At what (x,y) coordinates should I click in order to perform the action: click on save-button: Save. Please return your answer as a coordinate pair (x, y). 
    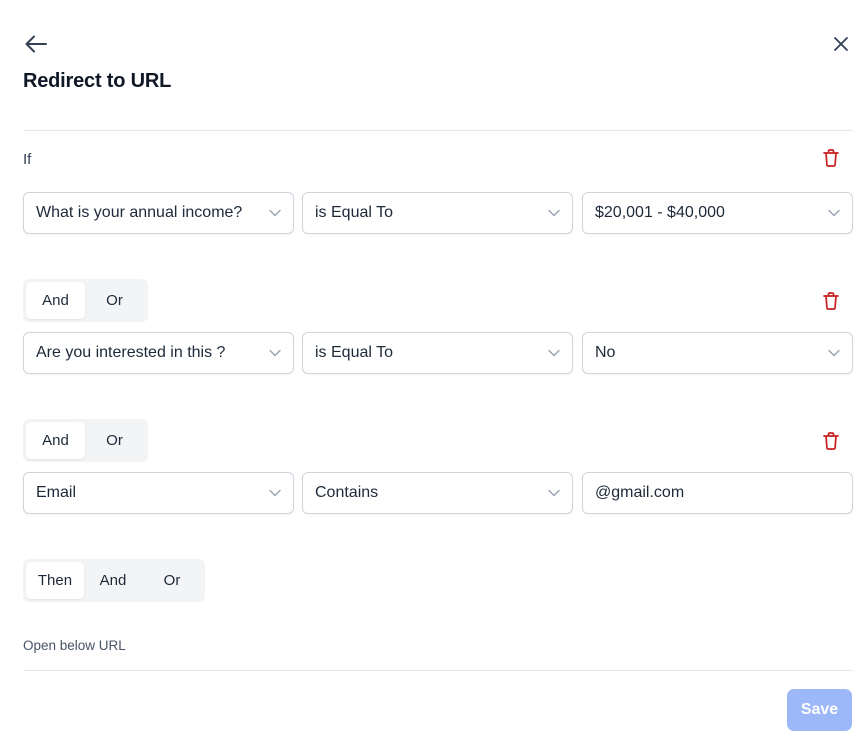
    Looking at the image, I should click on (819, 710).